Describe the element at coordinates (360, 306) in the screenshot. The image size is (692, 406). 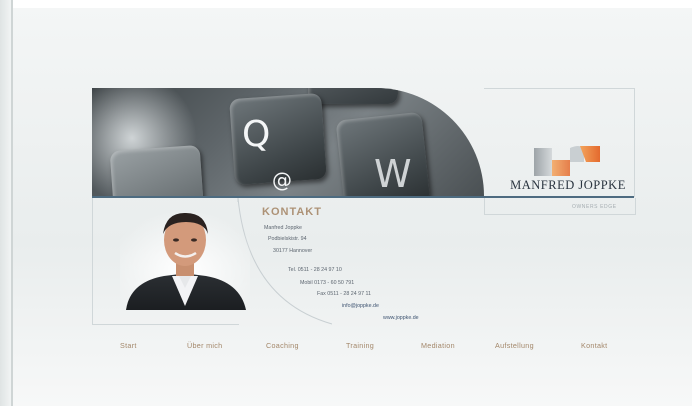
I see `contact-email-link: info@joppke.de` at that location.